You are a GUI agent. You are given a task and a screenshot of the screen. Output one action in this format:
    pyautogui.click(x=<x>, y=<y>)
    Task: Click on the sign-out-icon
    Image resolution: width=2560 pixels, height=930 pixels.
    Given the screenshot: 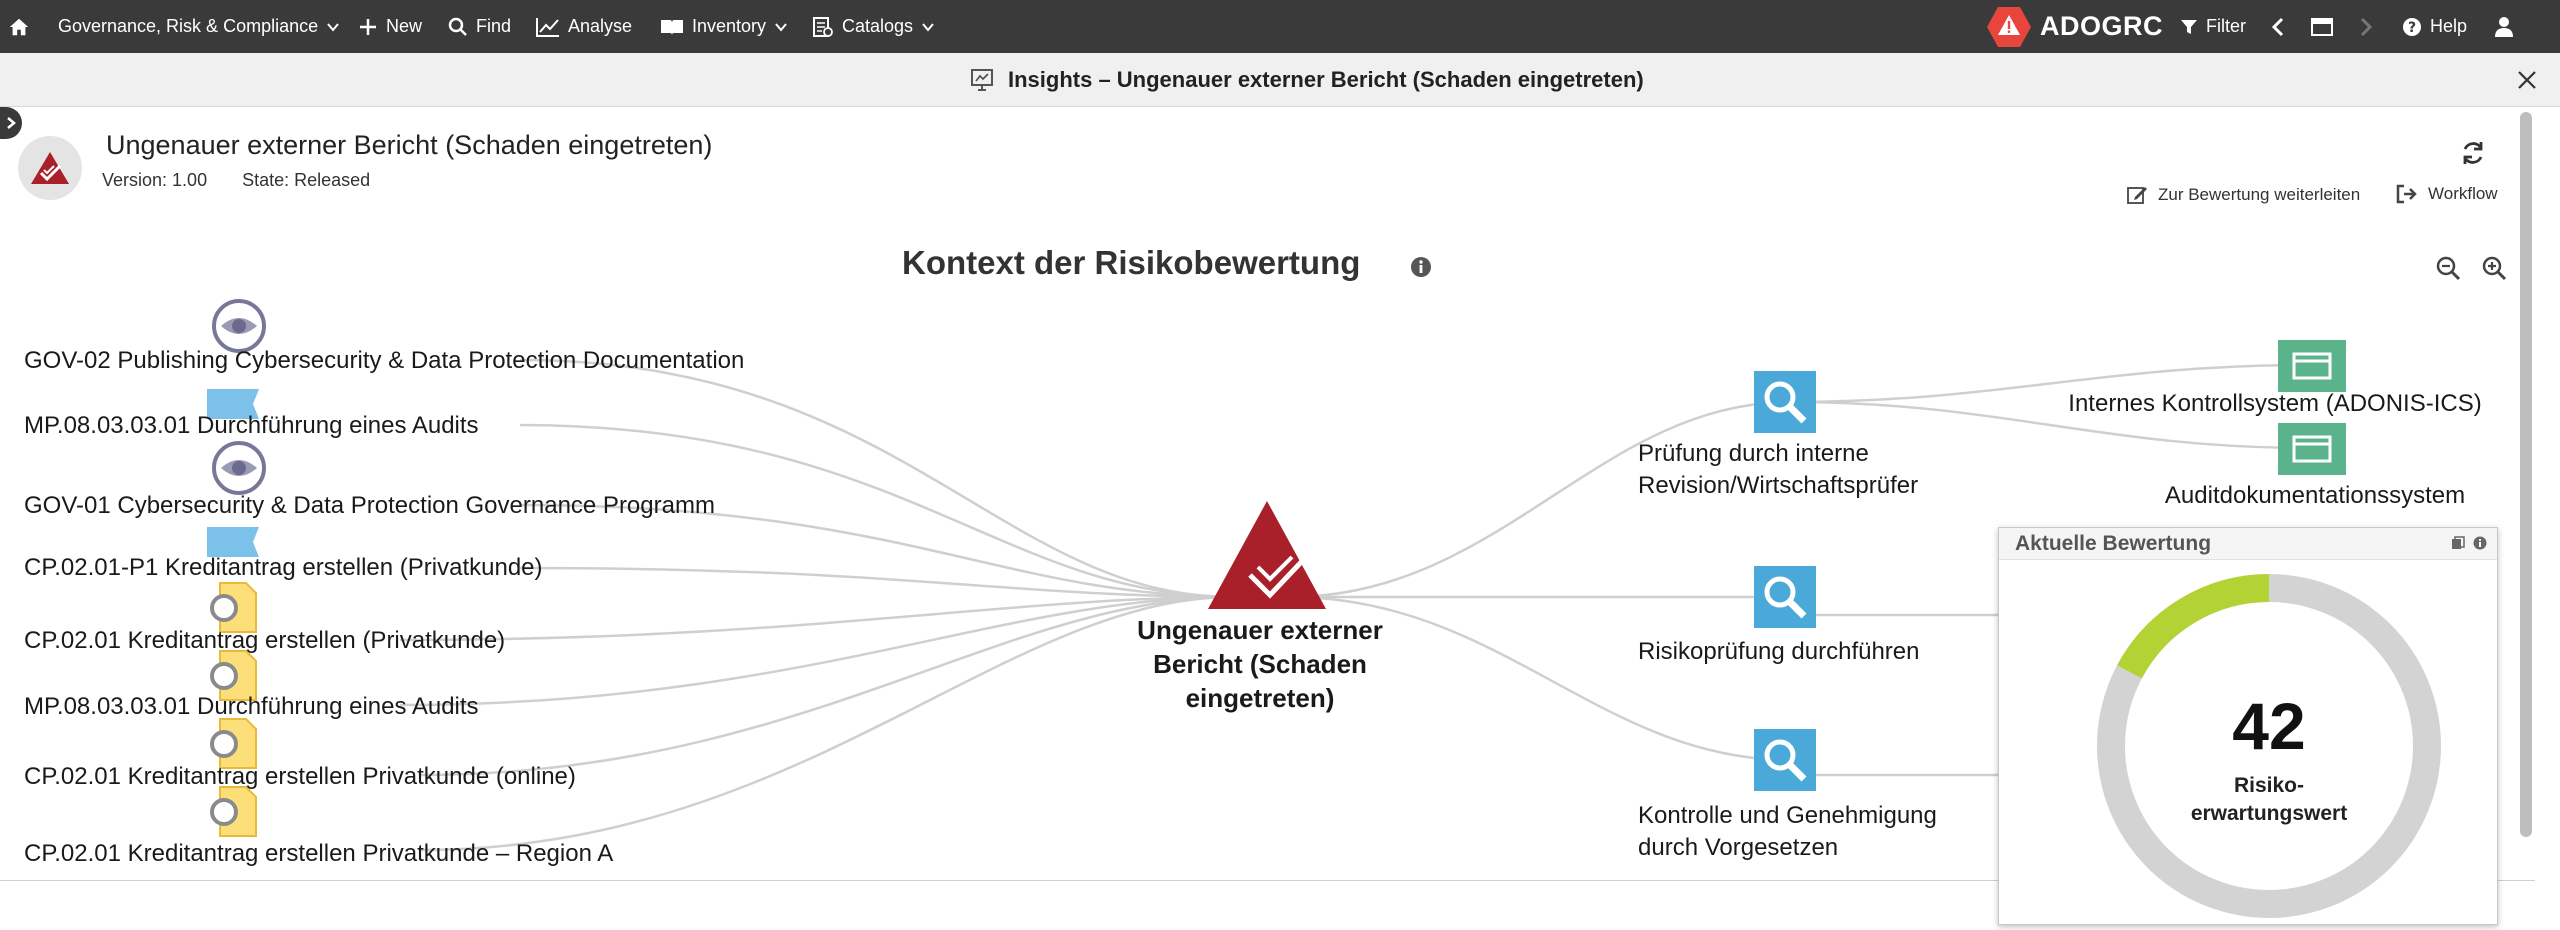 What is the action you would take?
    pyautogui.click(x=2406, y=194)
    